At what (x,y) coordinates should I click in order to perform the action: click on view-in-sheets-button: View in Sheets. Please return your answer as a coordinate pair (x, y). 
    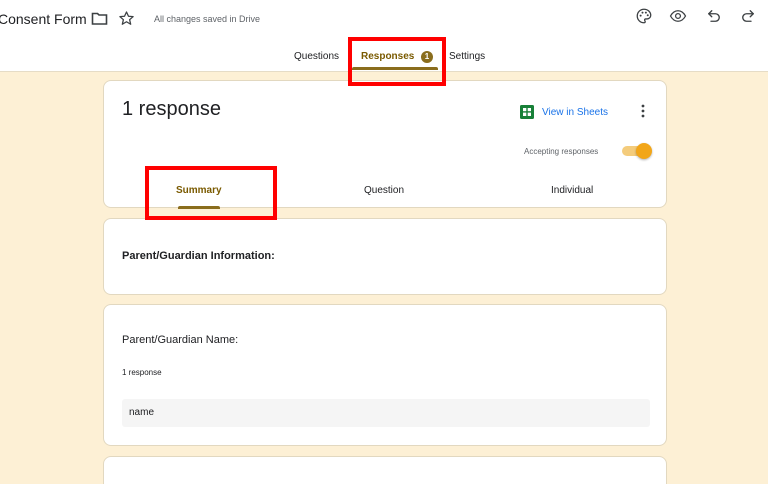
    Looking at the image, I should click on (564, 112).